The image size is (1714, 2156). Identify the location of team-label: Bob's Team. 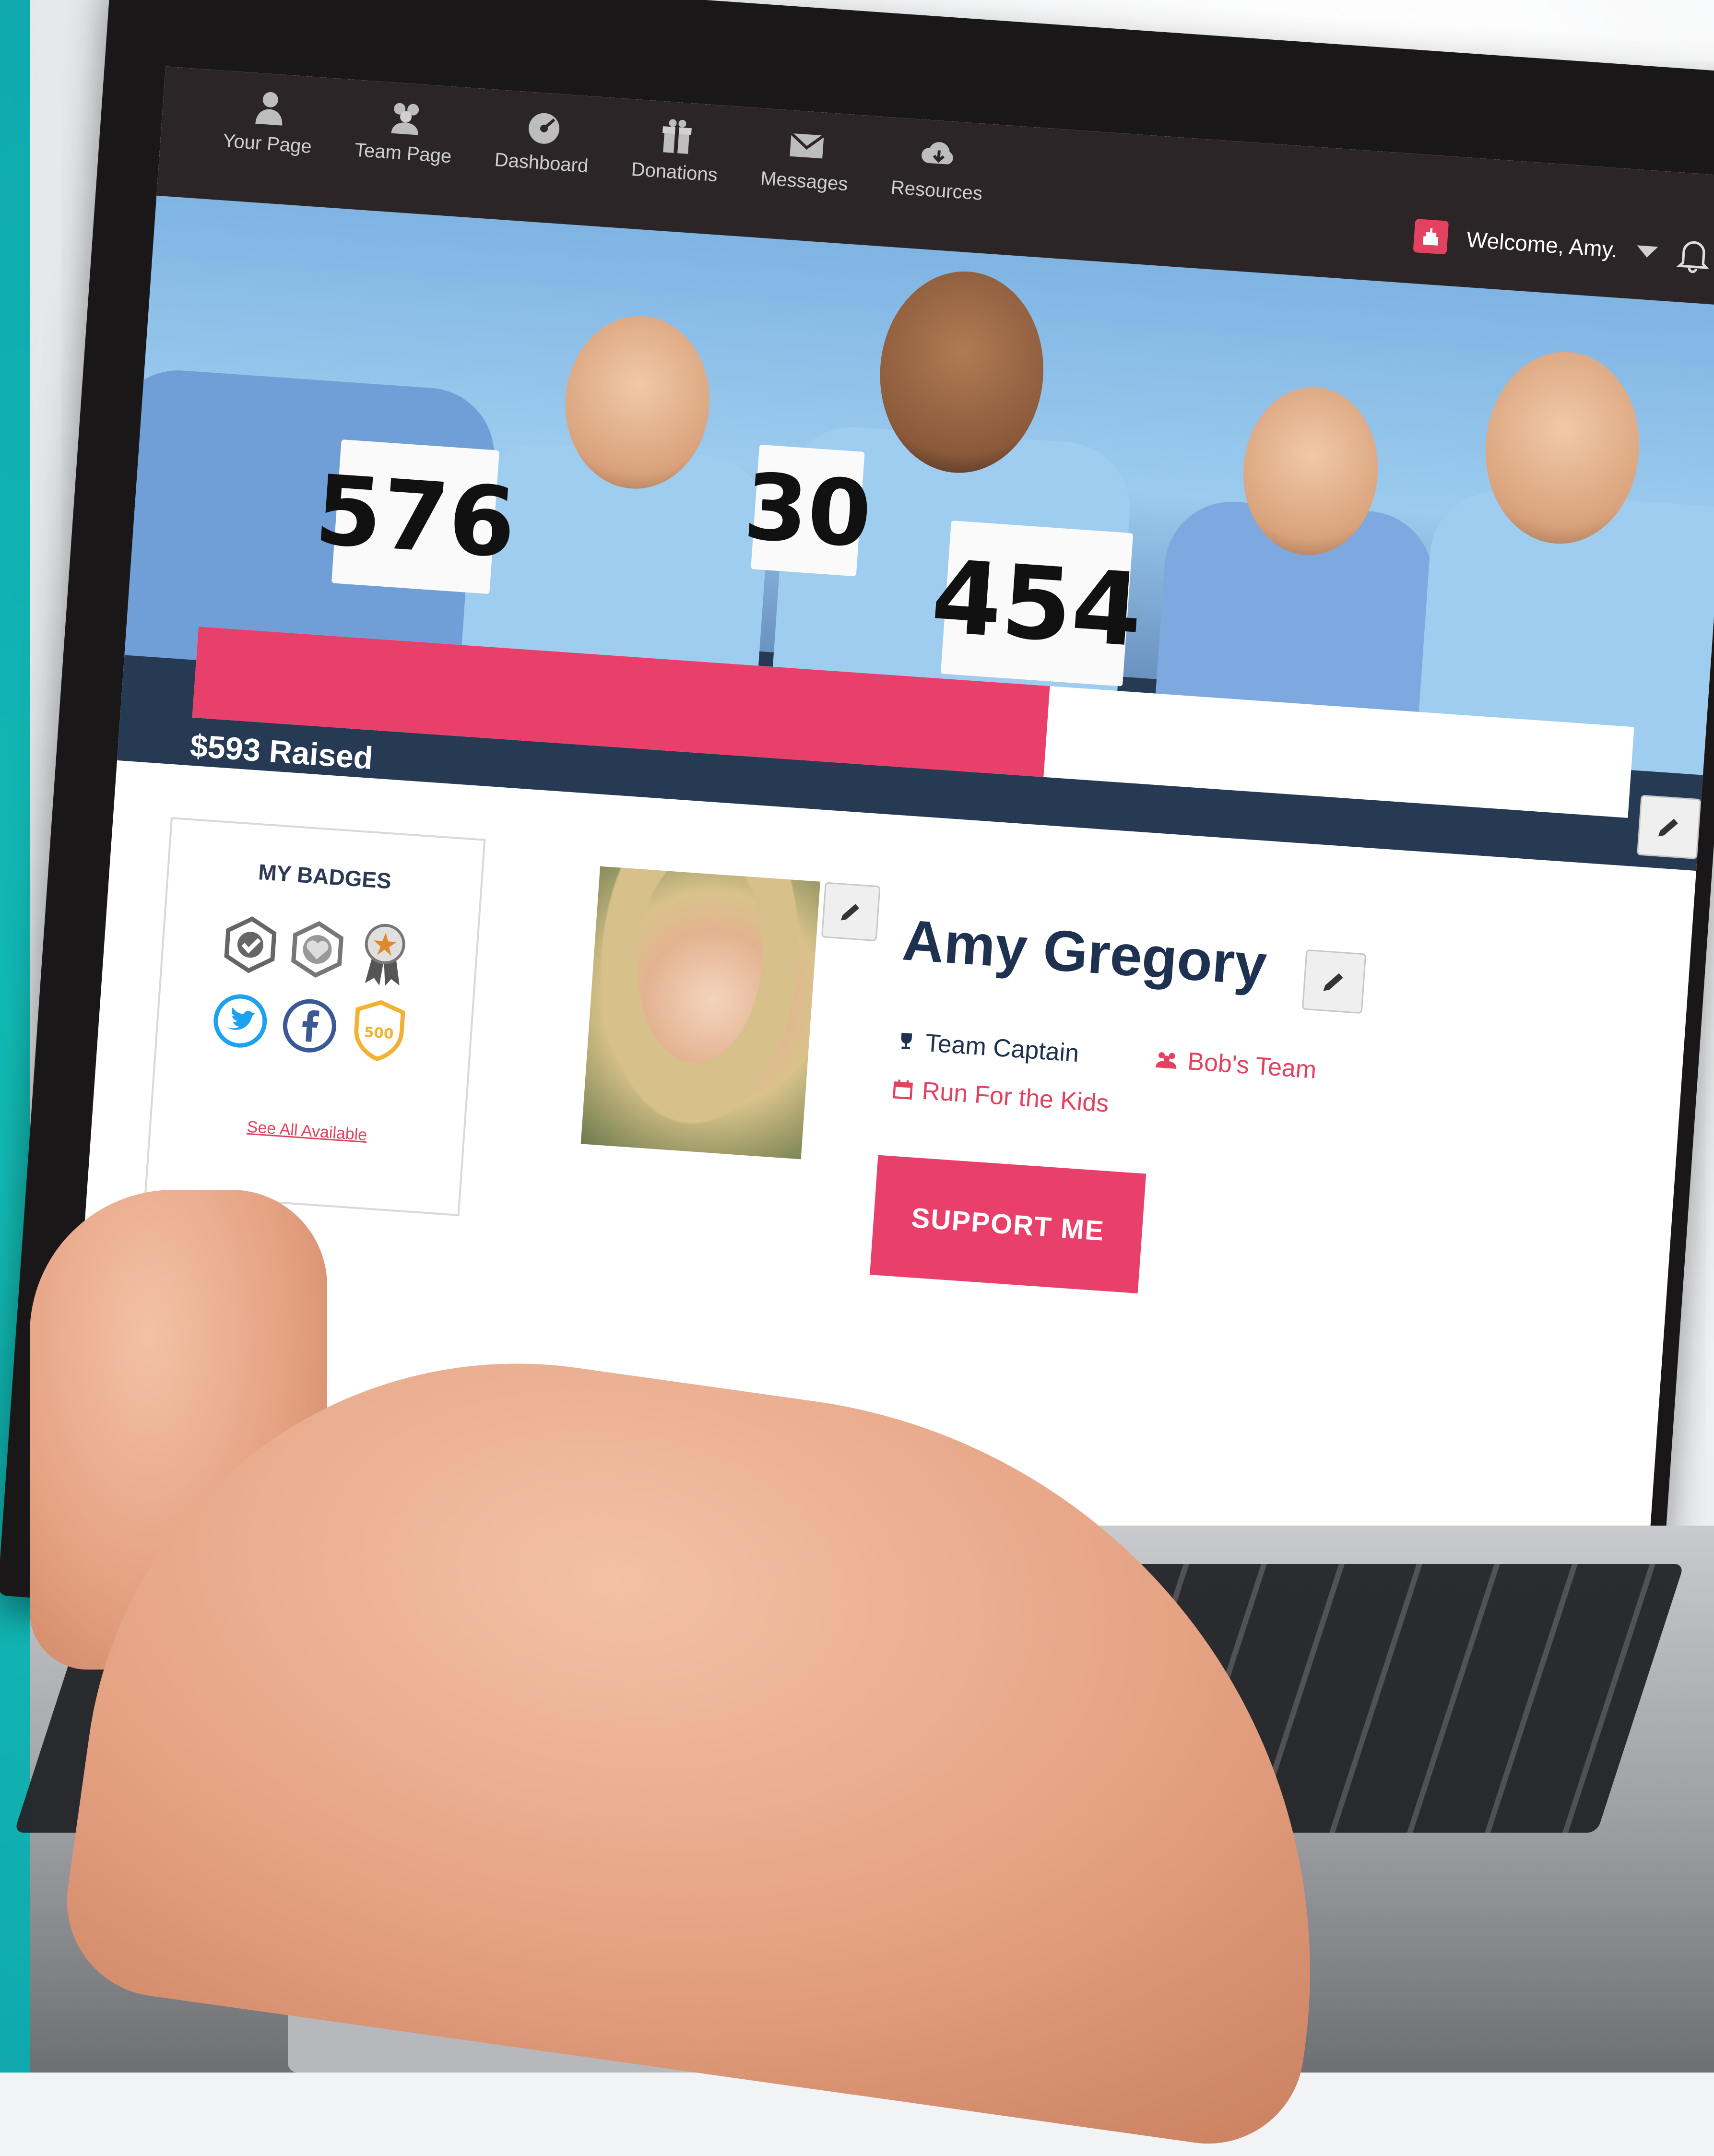
(1252, 1065).